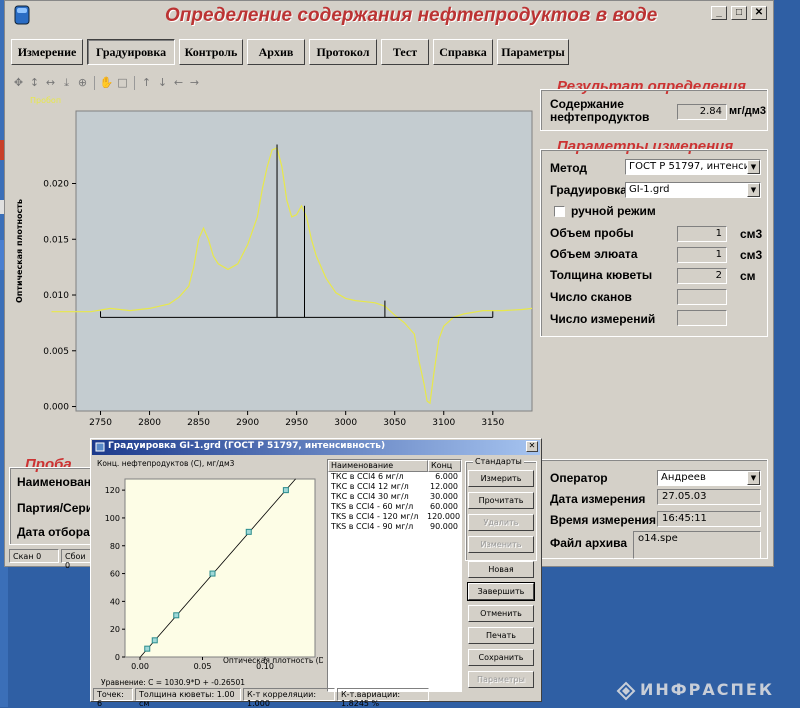  I want to click on measurements-label: Число измерений, so click(603, 319).